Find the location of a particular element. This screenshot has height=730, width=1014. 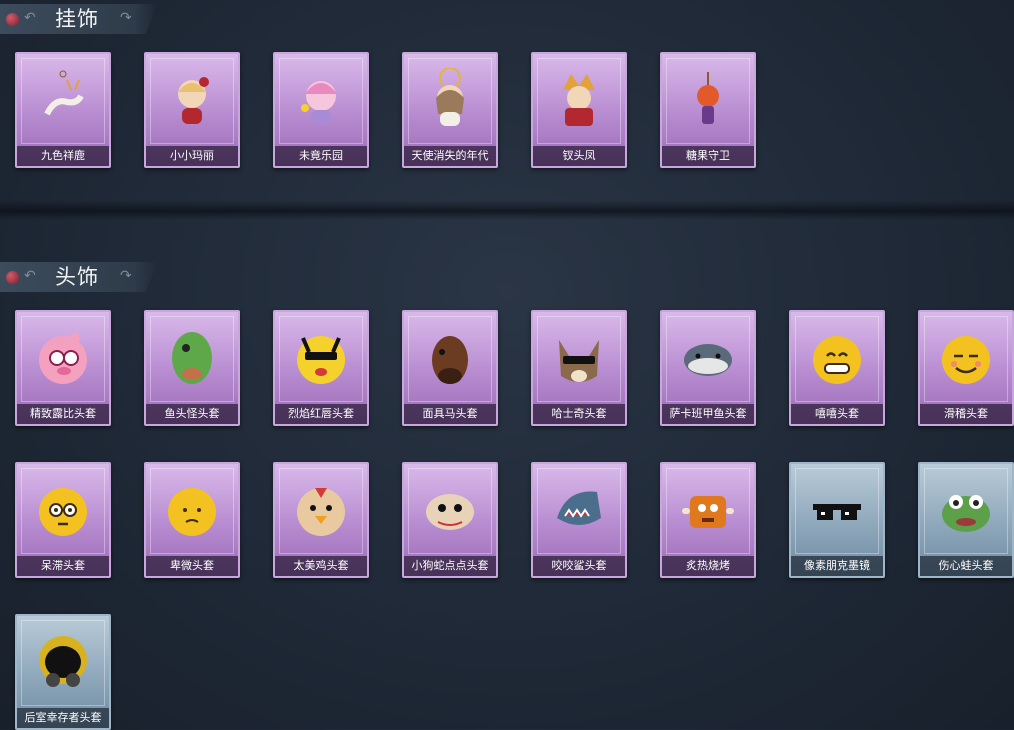

item-card: 天使消失的年代 is located at coordinates (450, 110).